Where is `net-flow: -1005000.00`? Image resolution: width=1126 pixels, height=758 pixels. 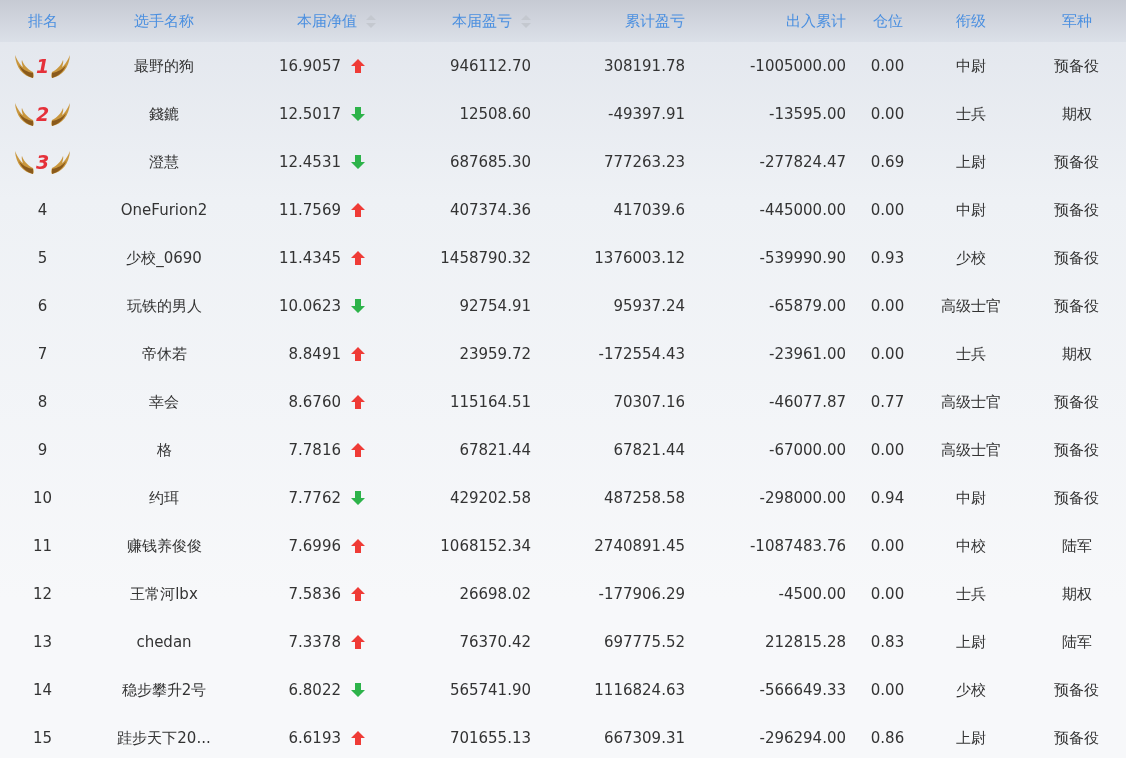 net-flow: -1005000.00 is located at coordinates (797, 66).